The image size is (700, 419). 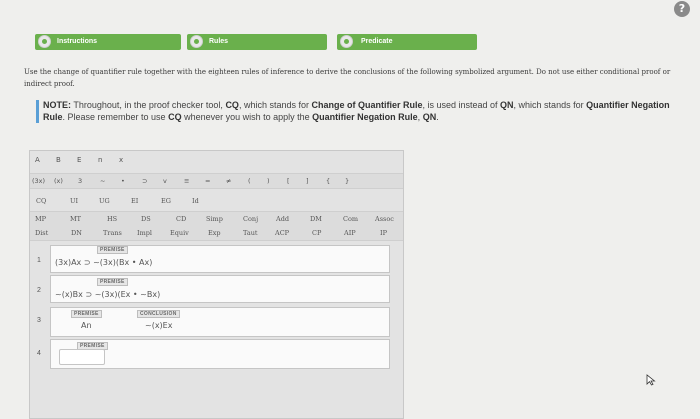 I want to click on rule-button-cd: CD, so click(x=181, y=219).